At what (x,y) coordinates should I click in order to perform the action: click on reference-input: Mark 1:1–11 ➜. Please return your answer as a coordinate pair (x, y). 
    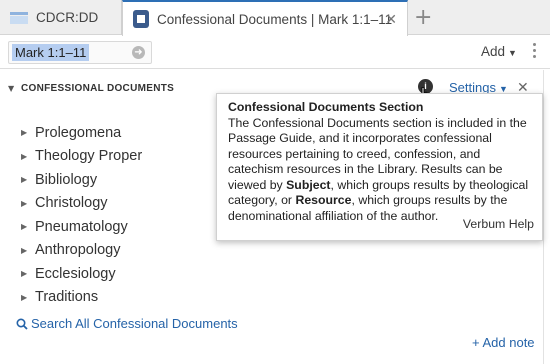
    Looking at the image, I should click on (80, 52).